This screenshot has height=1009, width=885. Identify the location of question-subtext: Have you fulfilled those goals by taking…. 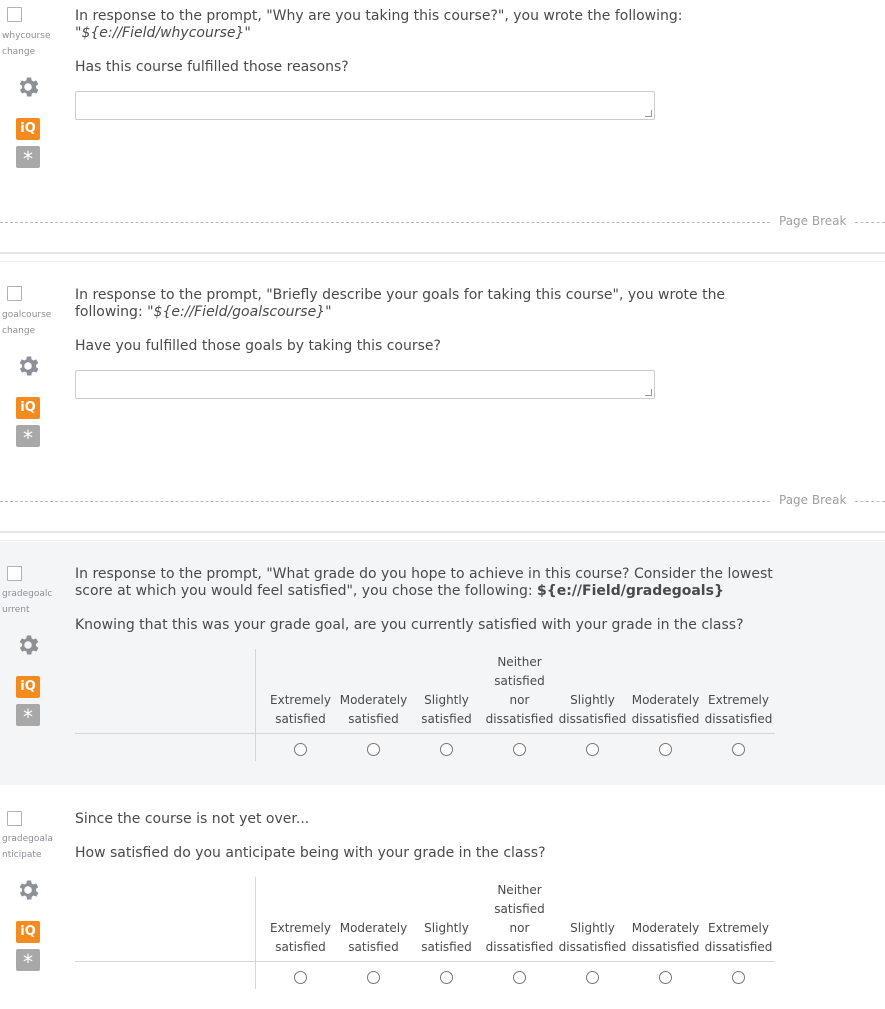
(258, 346).